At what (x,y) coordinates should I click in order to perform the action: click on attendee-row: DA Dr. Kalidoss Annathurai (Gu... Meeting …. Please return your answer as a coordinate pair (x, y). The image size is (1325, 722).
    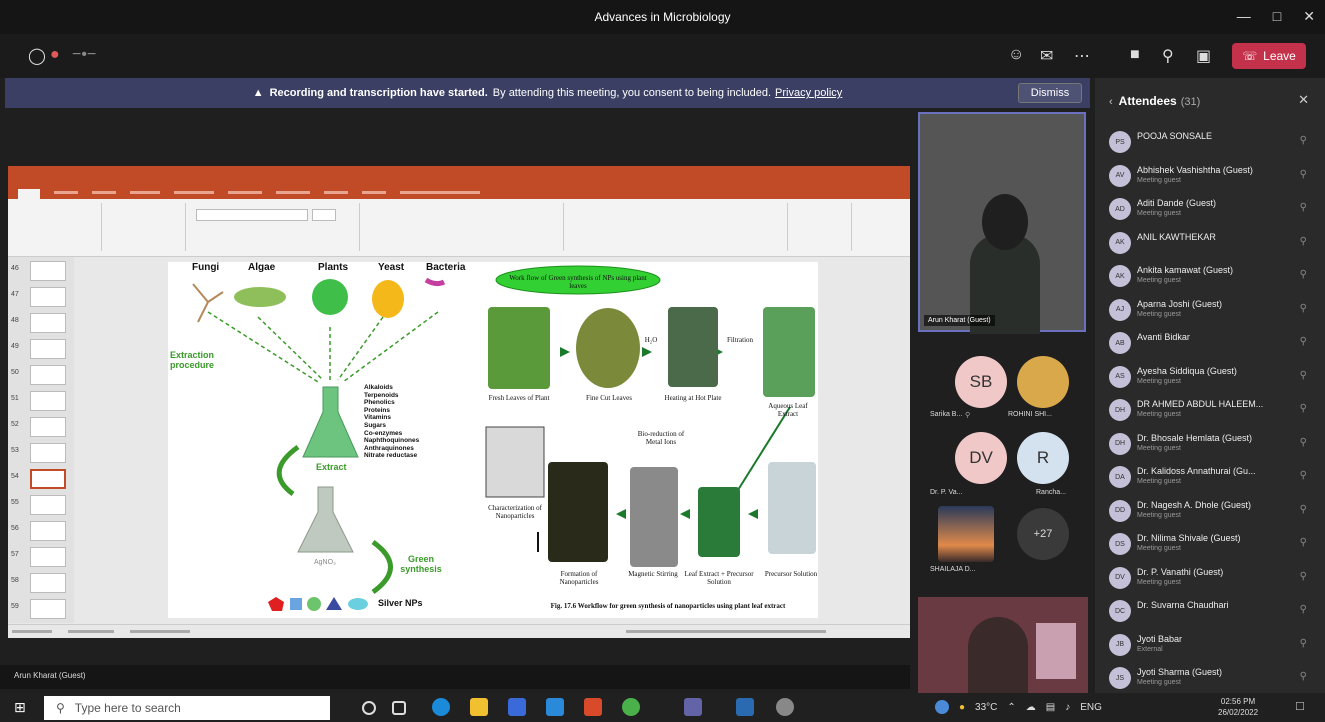
    Looking at the image, I should click on (1212, 477).